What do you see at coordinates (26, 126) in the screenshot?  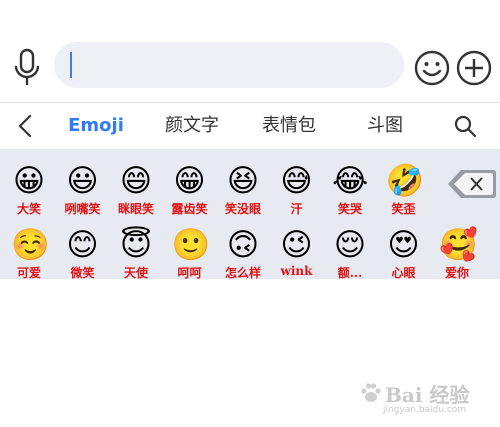 I see `back-chevron-icon` at bounding box center [26, 126].